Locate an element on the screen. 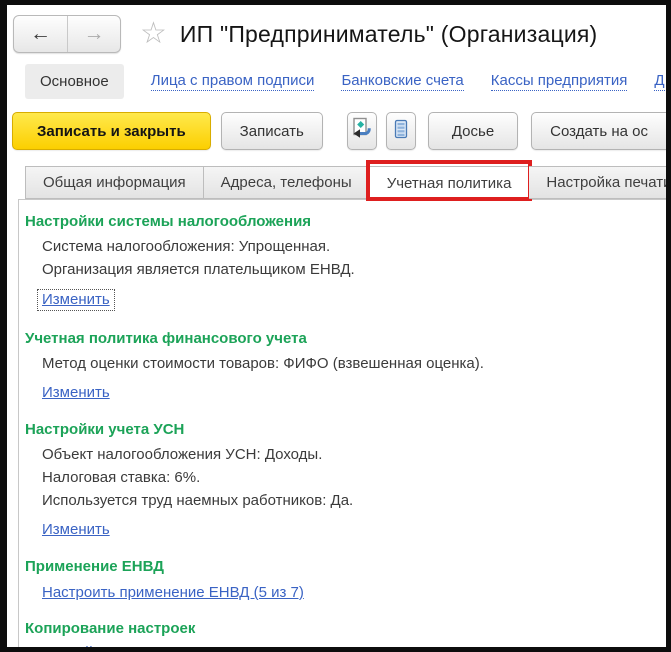  info-line: Система налогообложения: Упрощенная. is located at coordinates (186, 246).